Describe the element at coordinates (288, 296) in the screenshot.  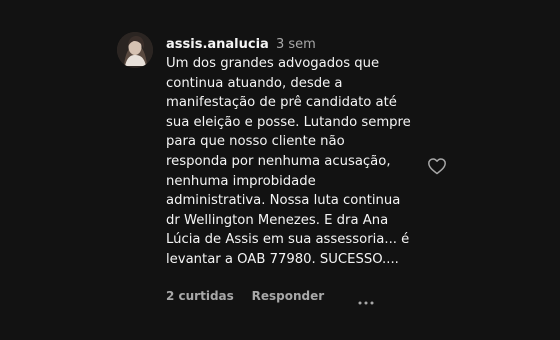
I see `reply-button: Responder` at that location.